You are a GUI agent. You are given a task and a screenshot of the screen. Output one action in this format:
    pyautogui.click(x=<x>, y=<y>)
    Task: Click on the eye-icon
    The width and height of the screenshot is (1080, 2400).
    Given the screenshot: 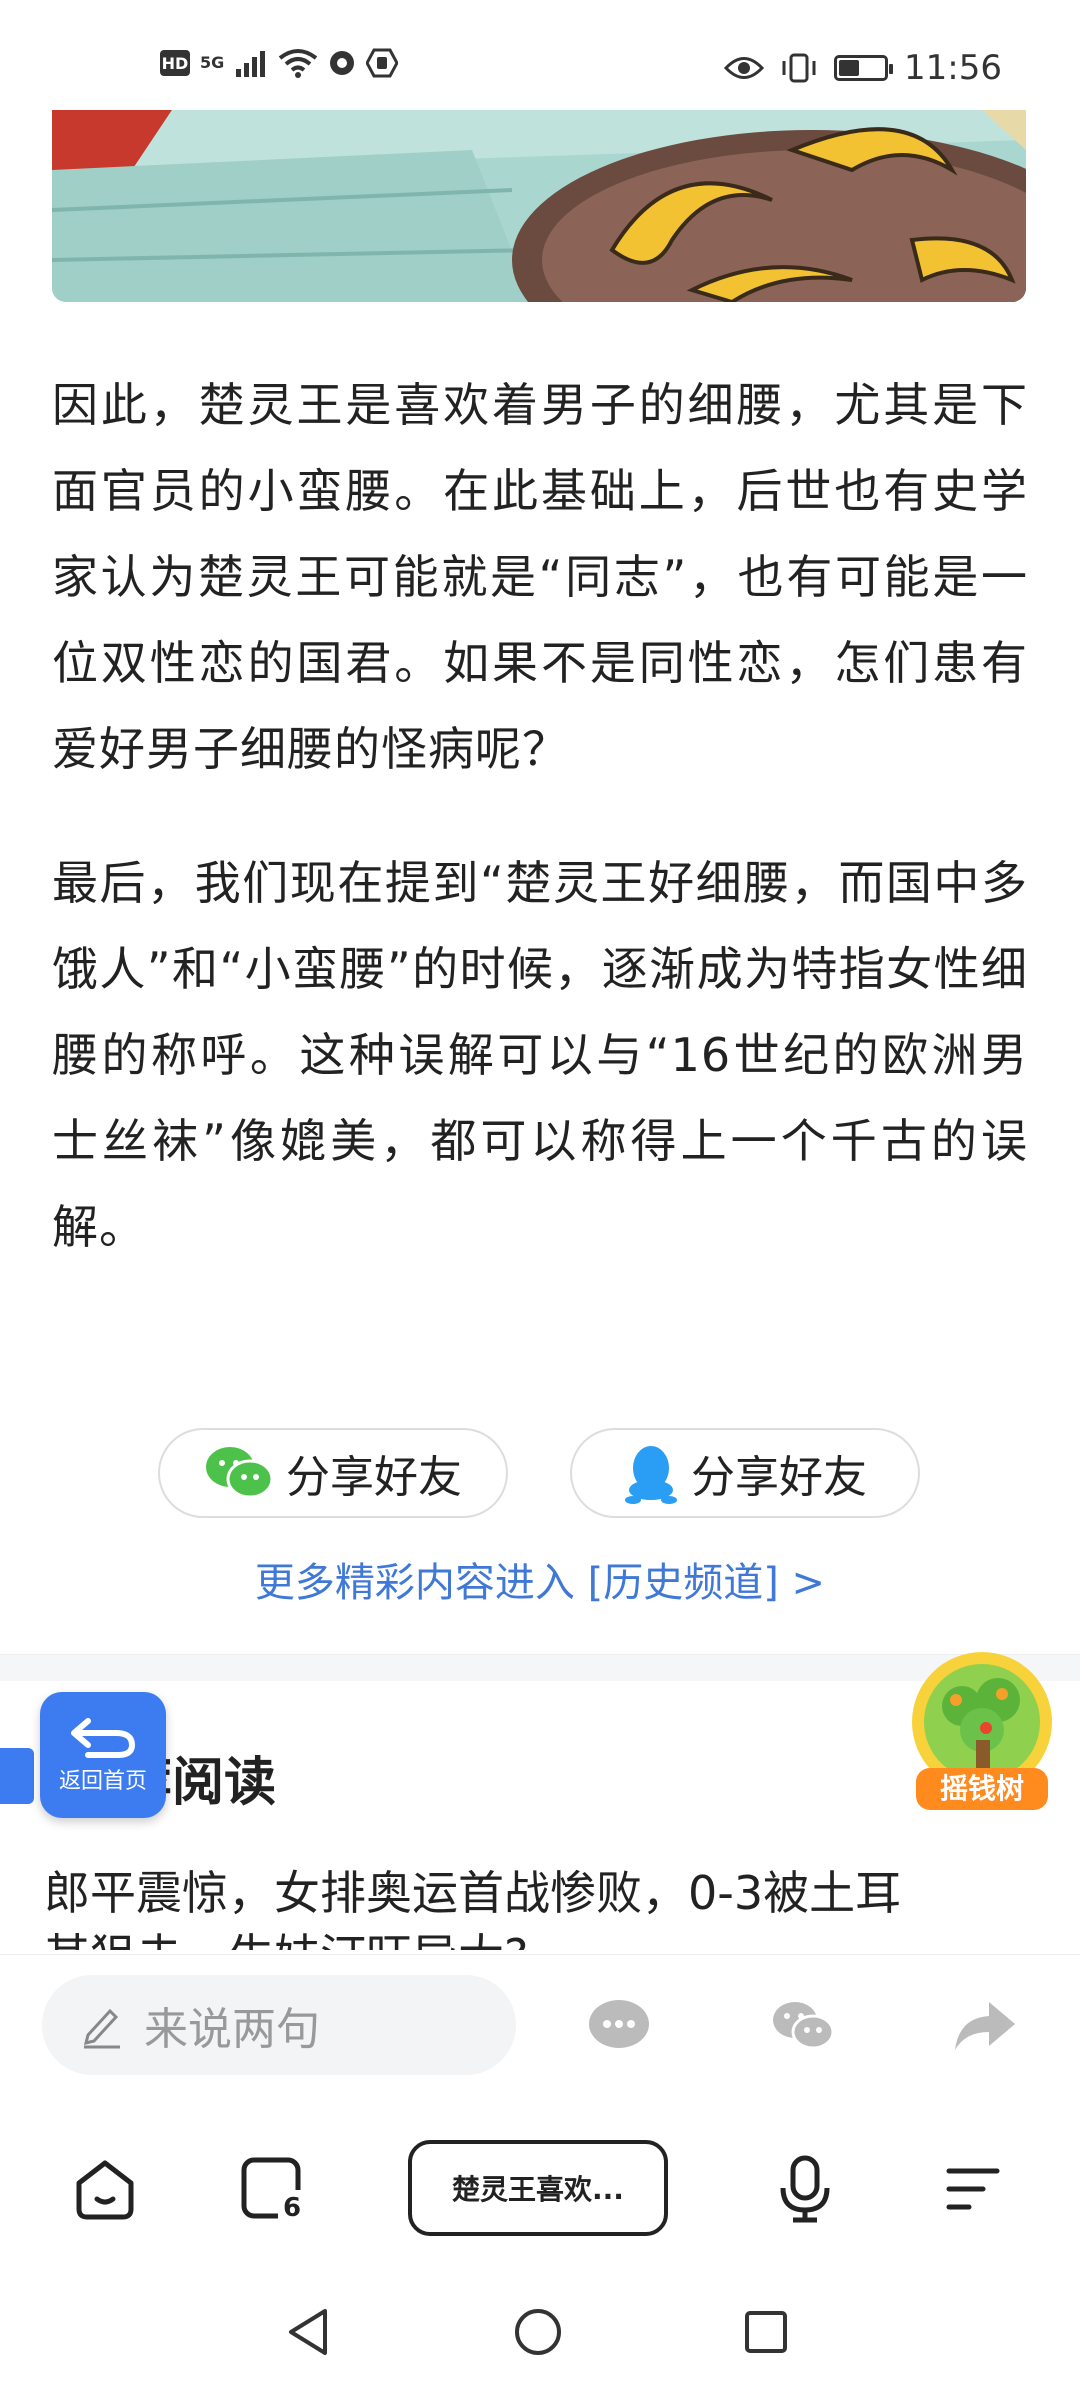 What is the action you would take?
    pyautogui.click(x=744, y=68)
    